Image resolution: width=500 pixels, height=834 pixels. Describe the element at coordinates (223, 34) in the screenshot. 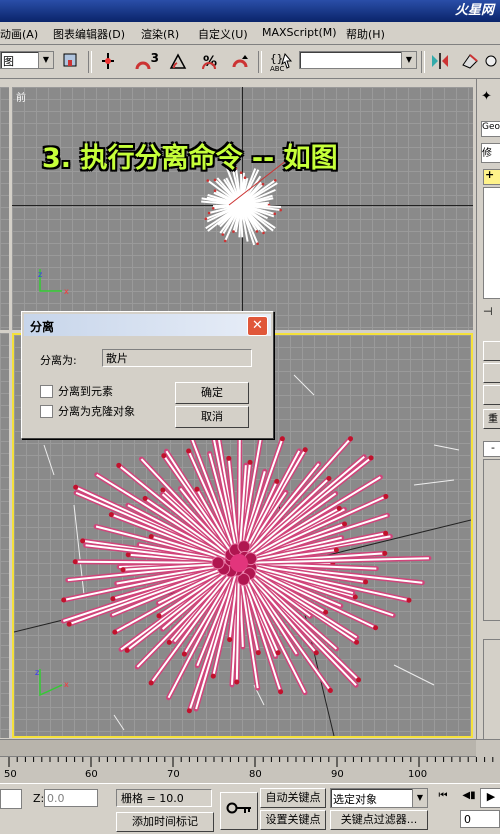

I see `menu-item-customize: 自定义(U)` at that location.